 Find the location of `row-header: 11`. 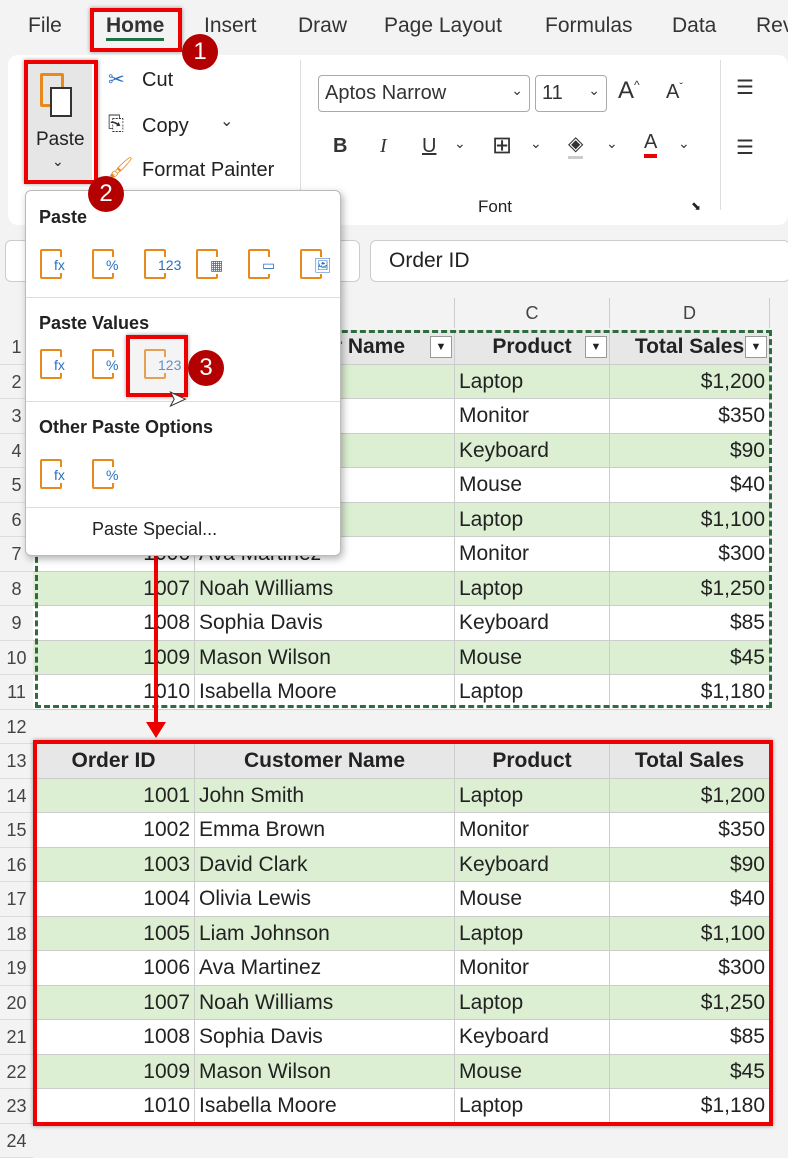

row-header: 11 is located at coordinates (16, 692).